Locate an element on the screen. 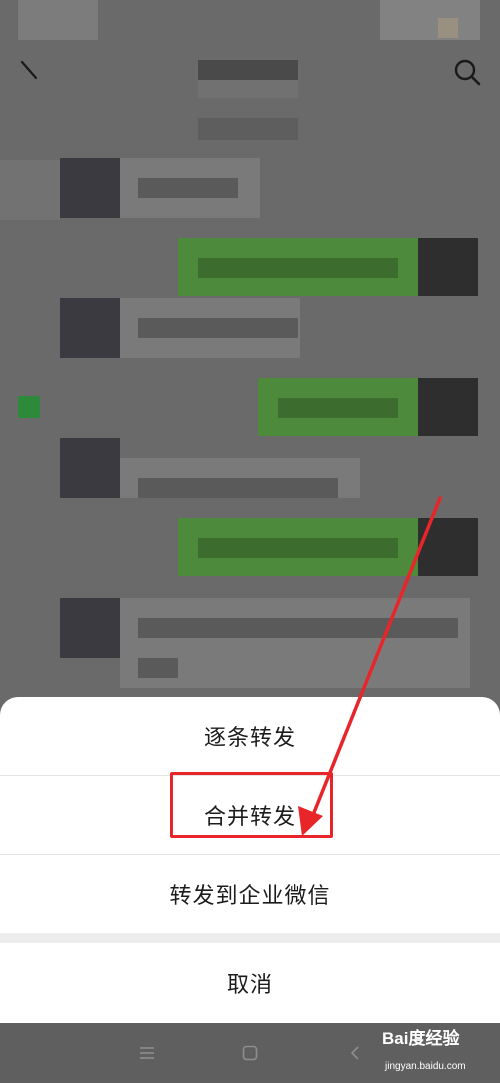 The width and height of the screenshot is (500, 1083). back-nav-icon is located at coordinates (355, 1053).